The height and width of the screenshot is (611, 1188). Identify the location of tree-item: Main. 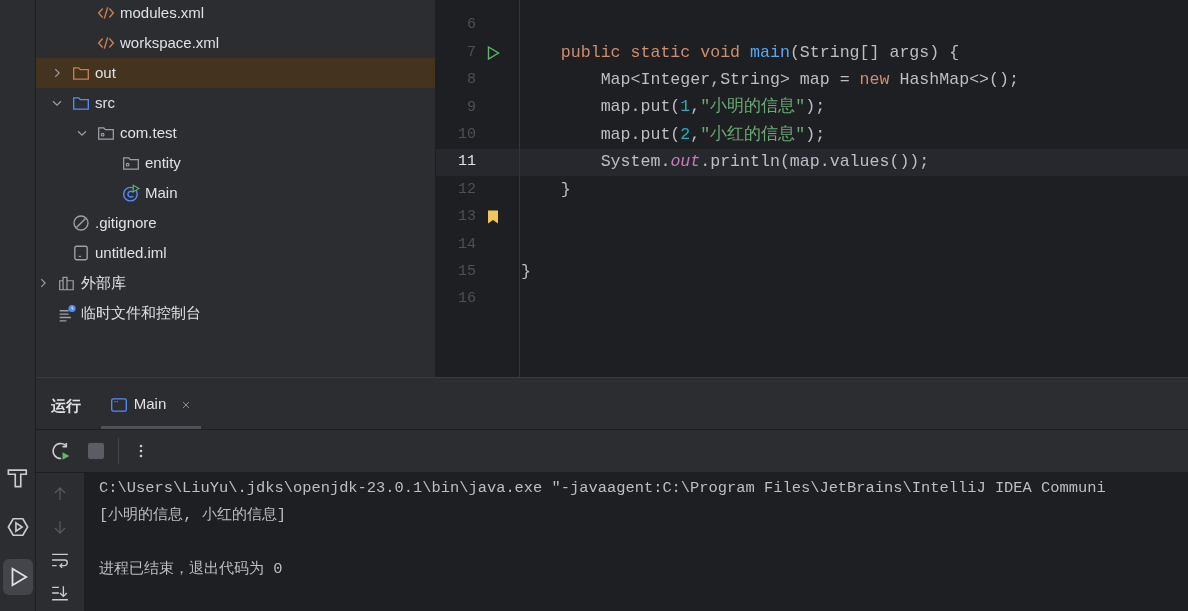
(235, 193).